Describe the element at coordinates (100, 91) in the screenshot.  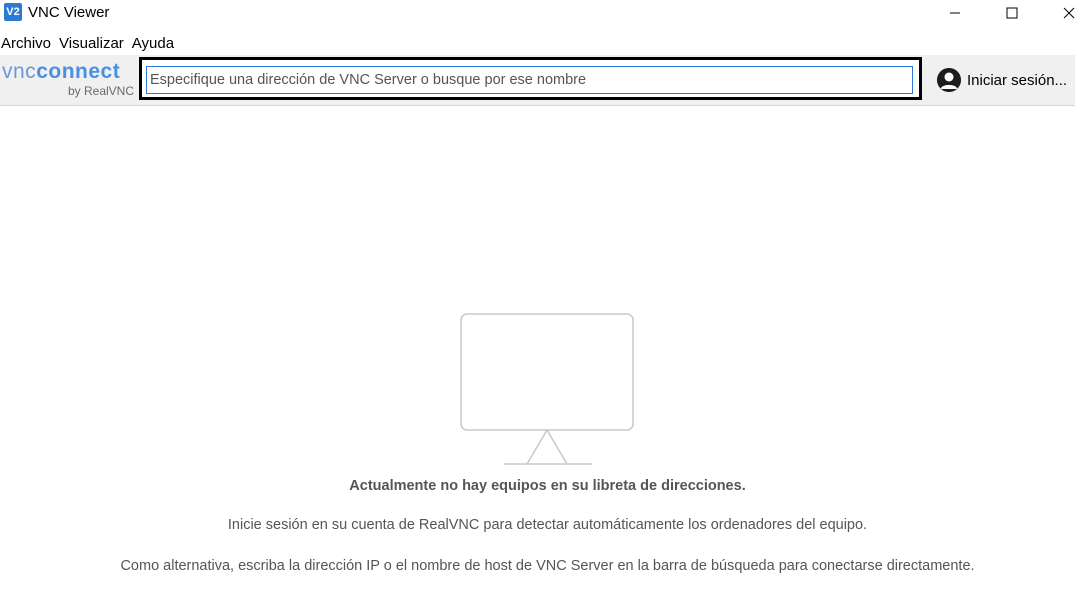
I see `logo-byline: by RealVNC` at that location.